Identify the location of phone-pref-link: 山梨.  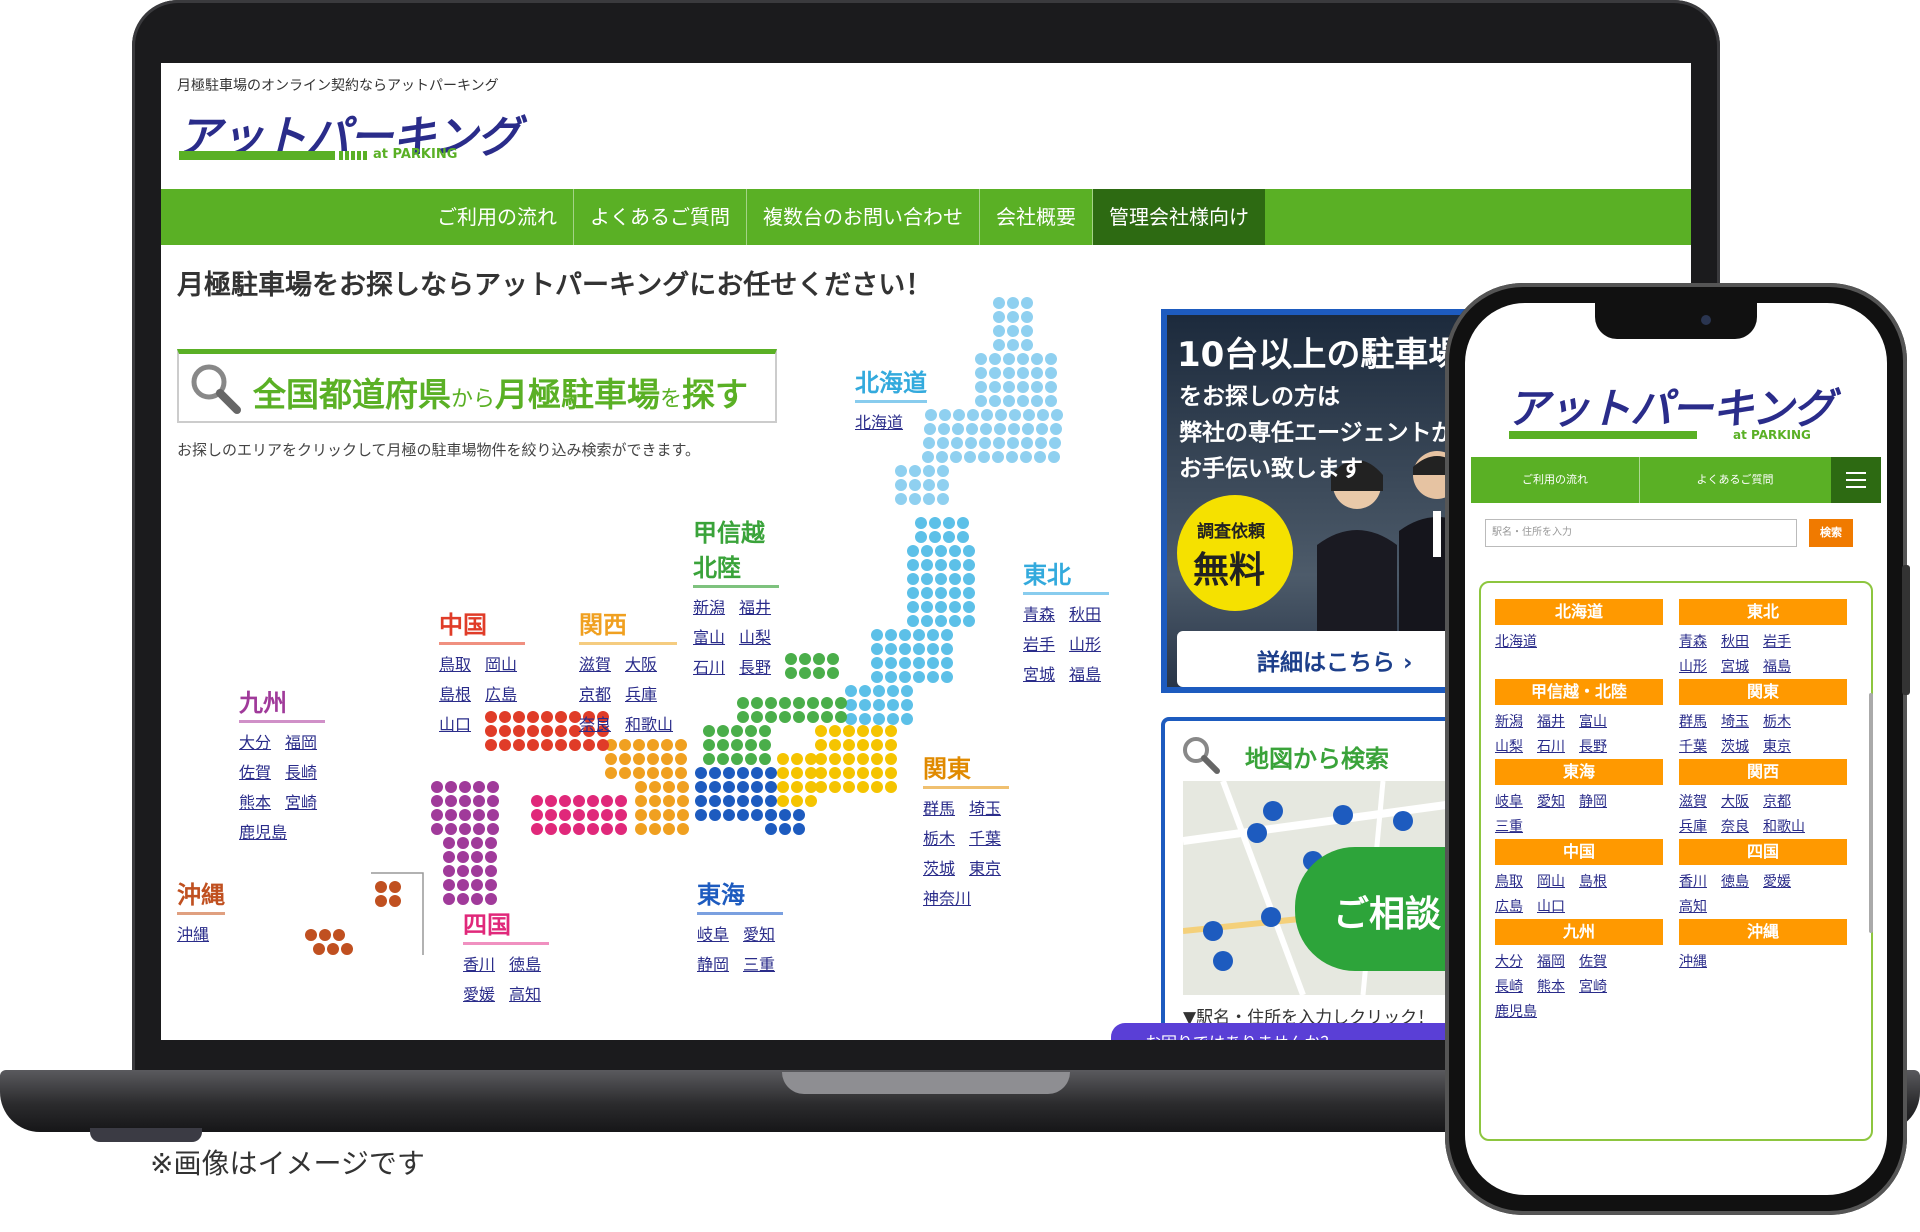
(1516, 746).